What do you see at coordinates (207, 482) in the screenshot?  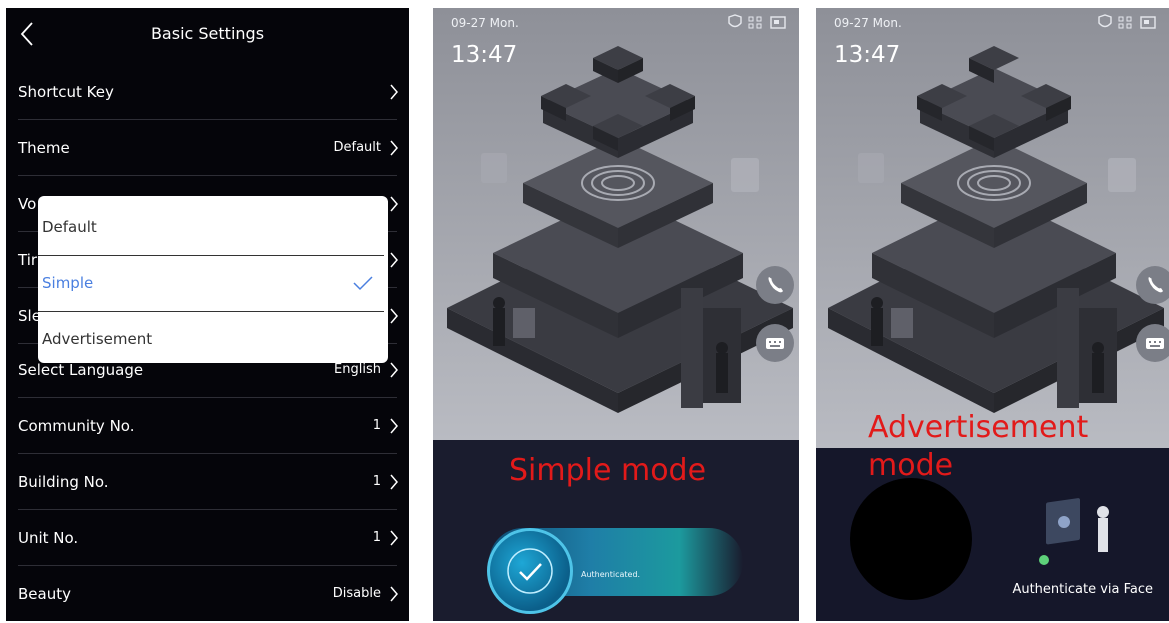 I see `settings-row-building-no: Building No. 1` at bounding box center [207, 482].